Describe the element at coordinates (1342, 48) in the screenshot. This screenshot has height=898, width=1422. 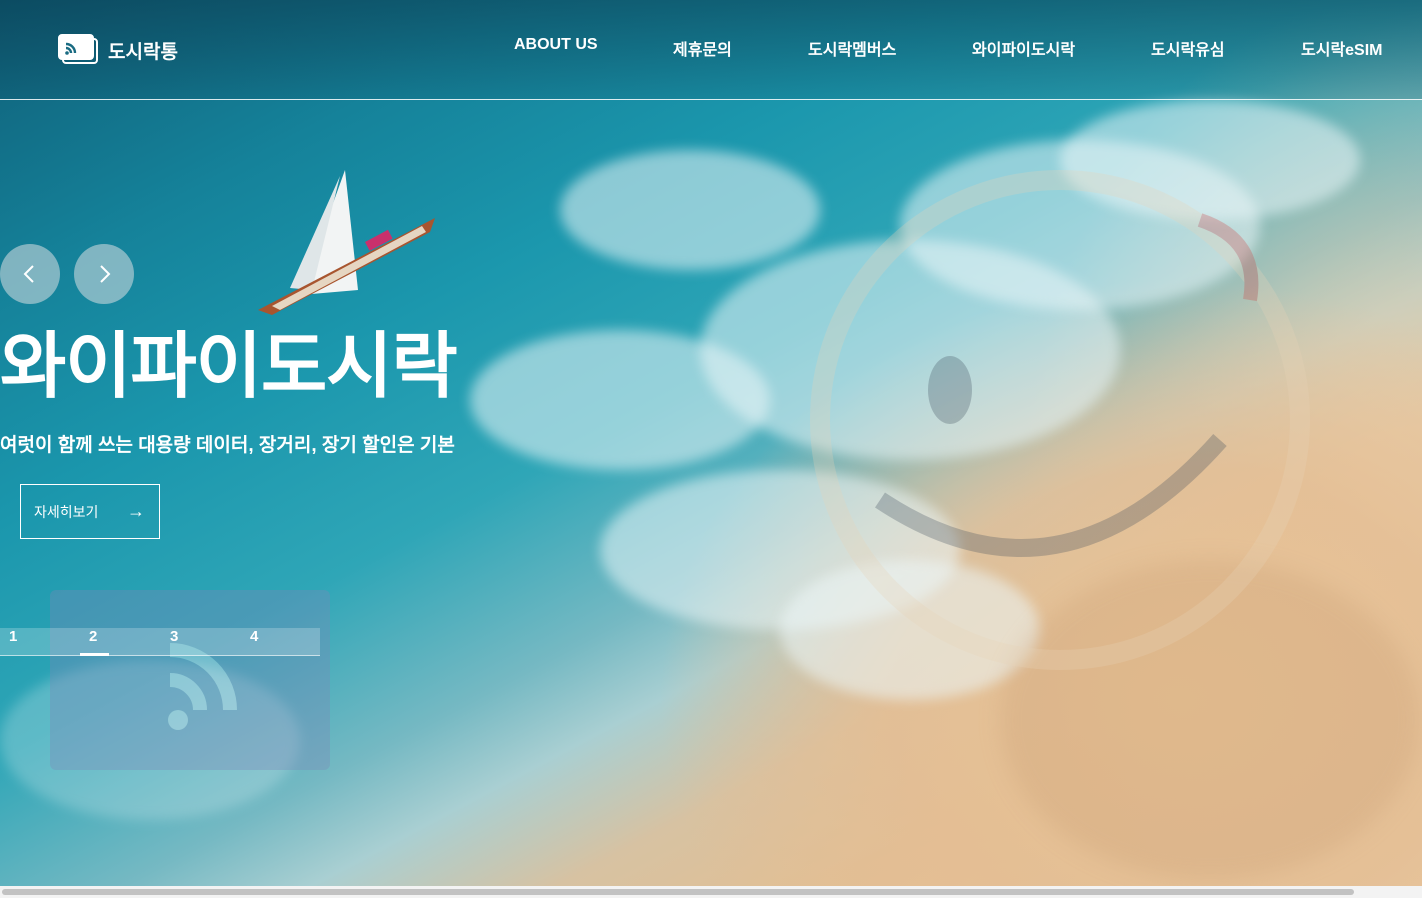
I see `nav-item-esim: 도시락eSIM` at that location.